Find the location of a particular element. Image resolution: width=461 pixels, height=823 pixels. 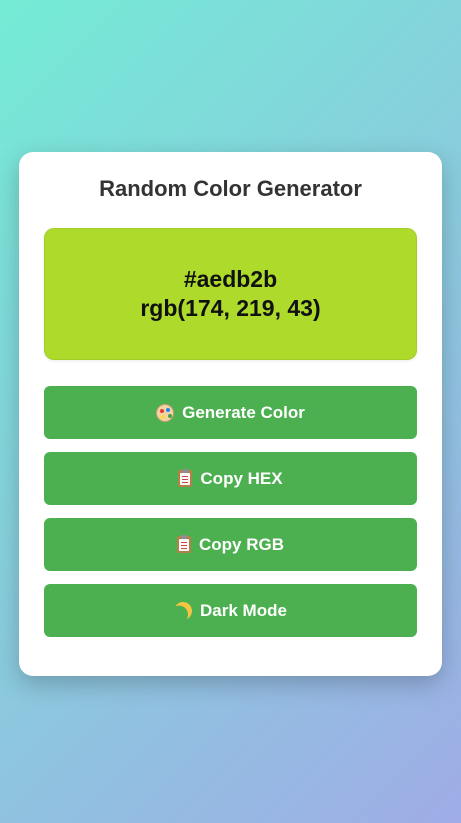

hex-value: #aedb2b is located at coordinates (230, 279).